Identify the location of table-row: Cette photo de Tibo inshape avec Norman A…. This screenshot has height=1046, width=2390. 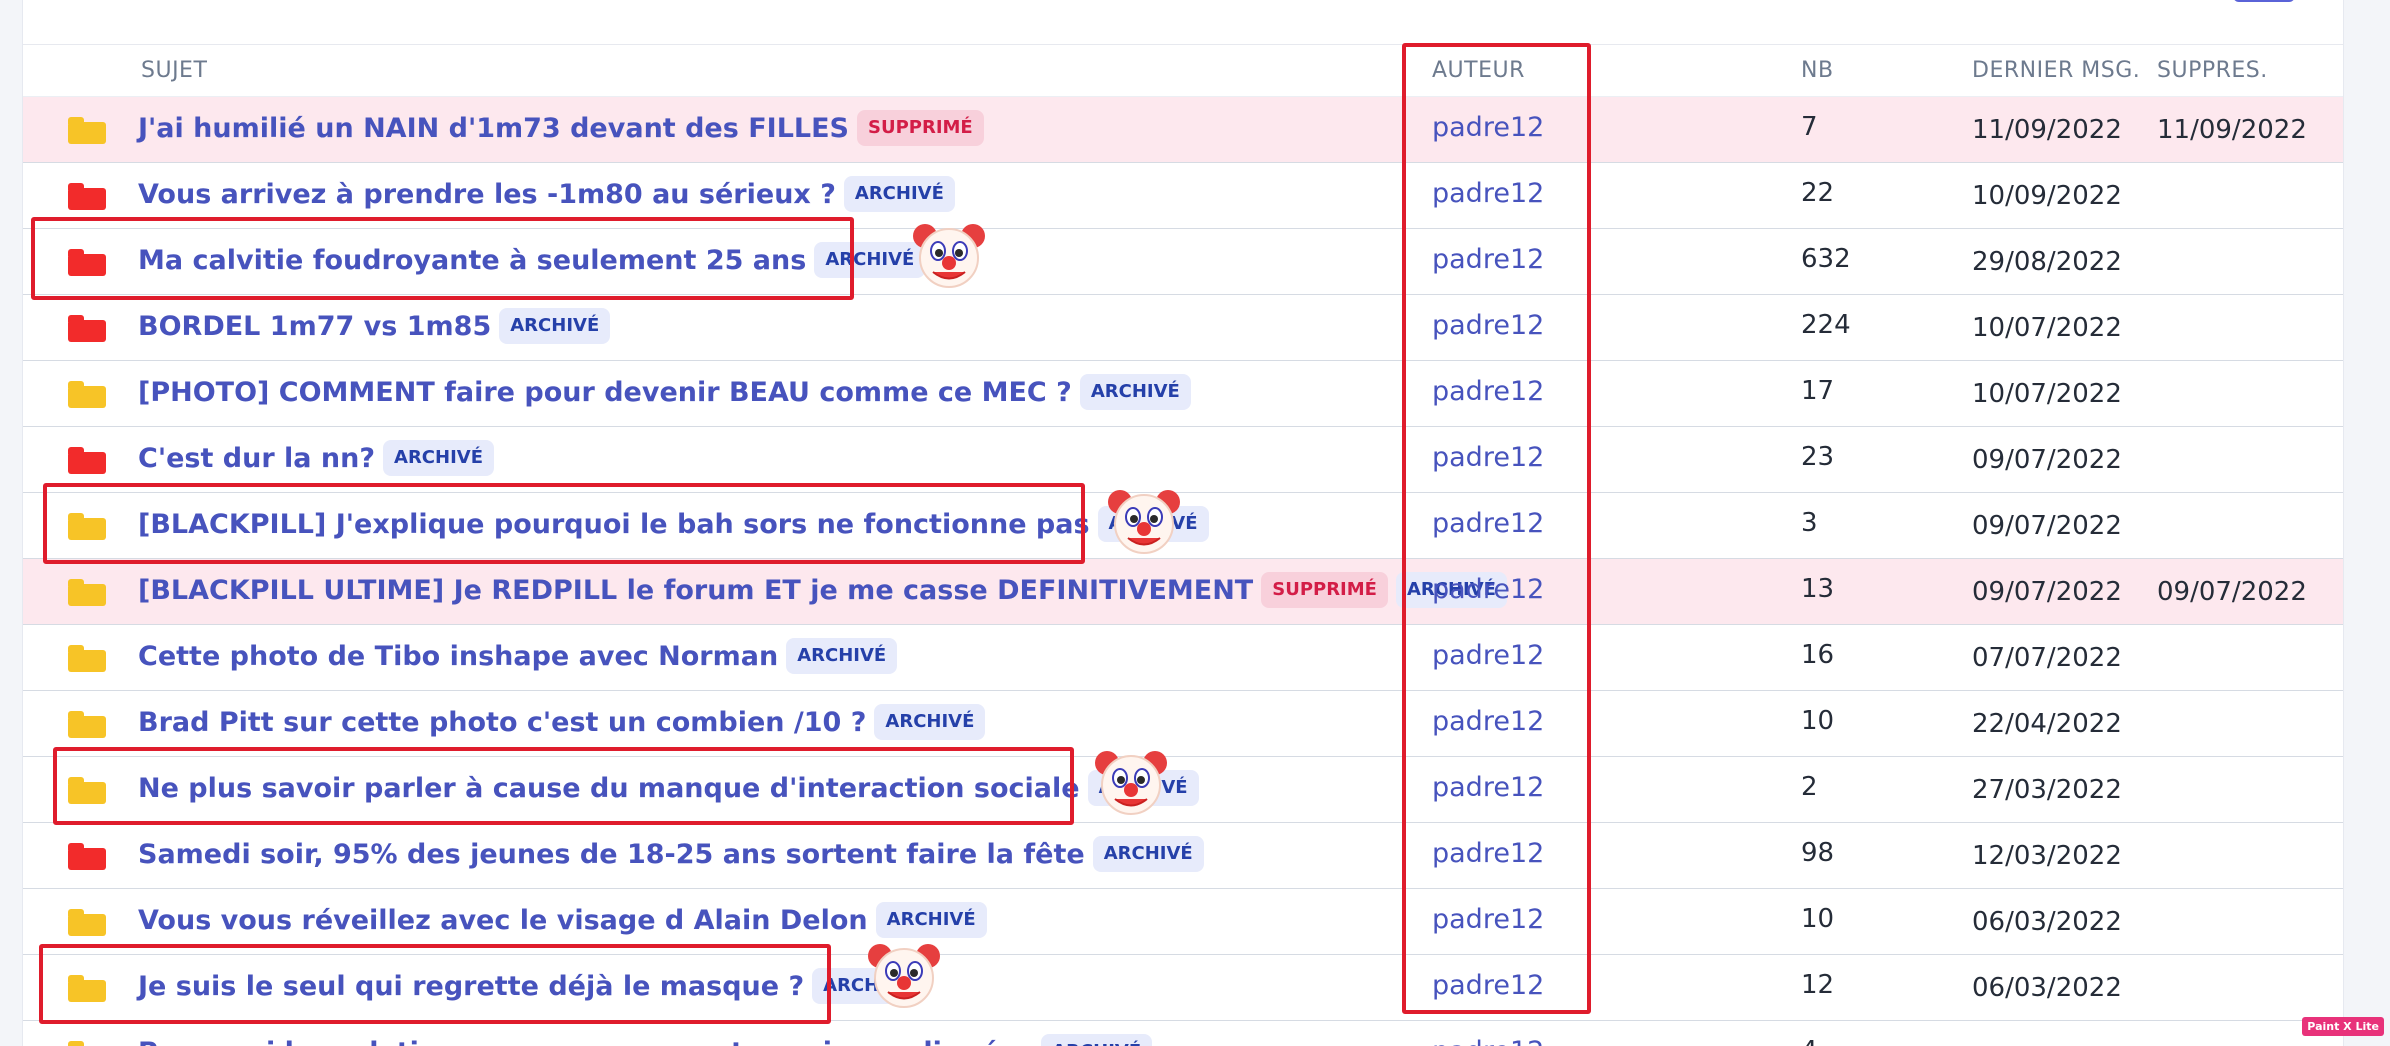
(1183, 658).